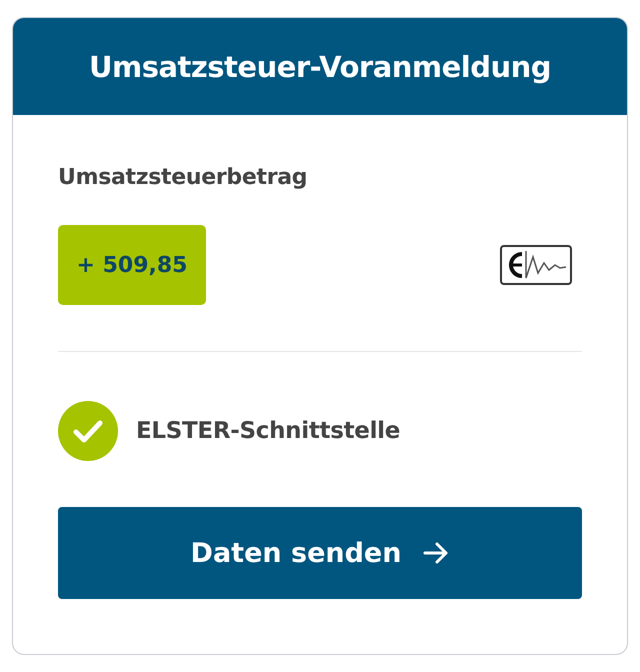  I want to click on send-data-button: Daten senden, so click(320, 553).